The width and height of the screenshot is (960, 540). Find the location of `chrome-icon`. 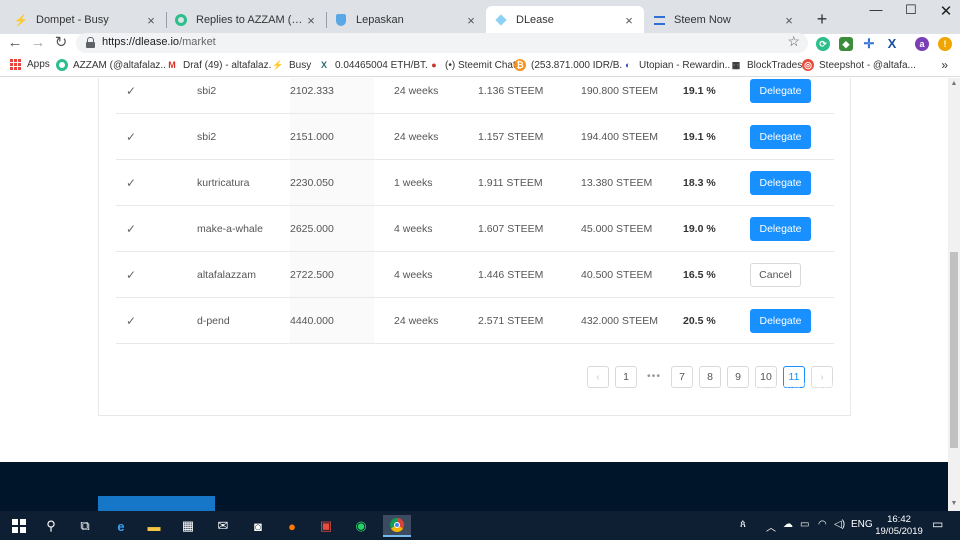

chrome-icon is located at coordinates (397, 526).